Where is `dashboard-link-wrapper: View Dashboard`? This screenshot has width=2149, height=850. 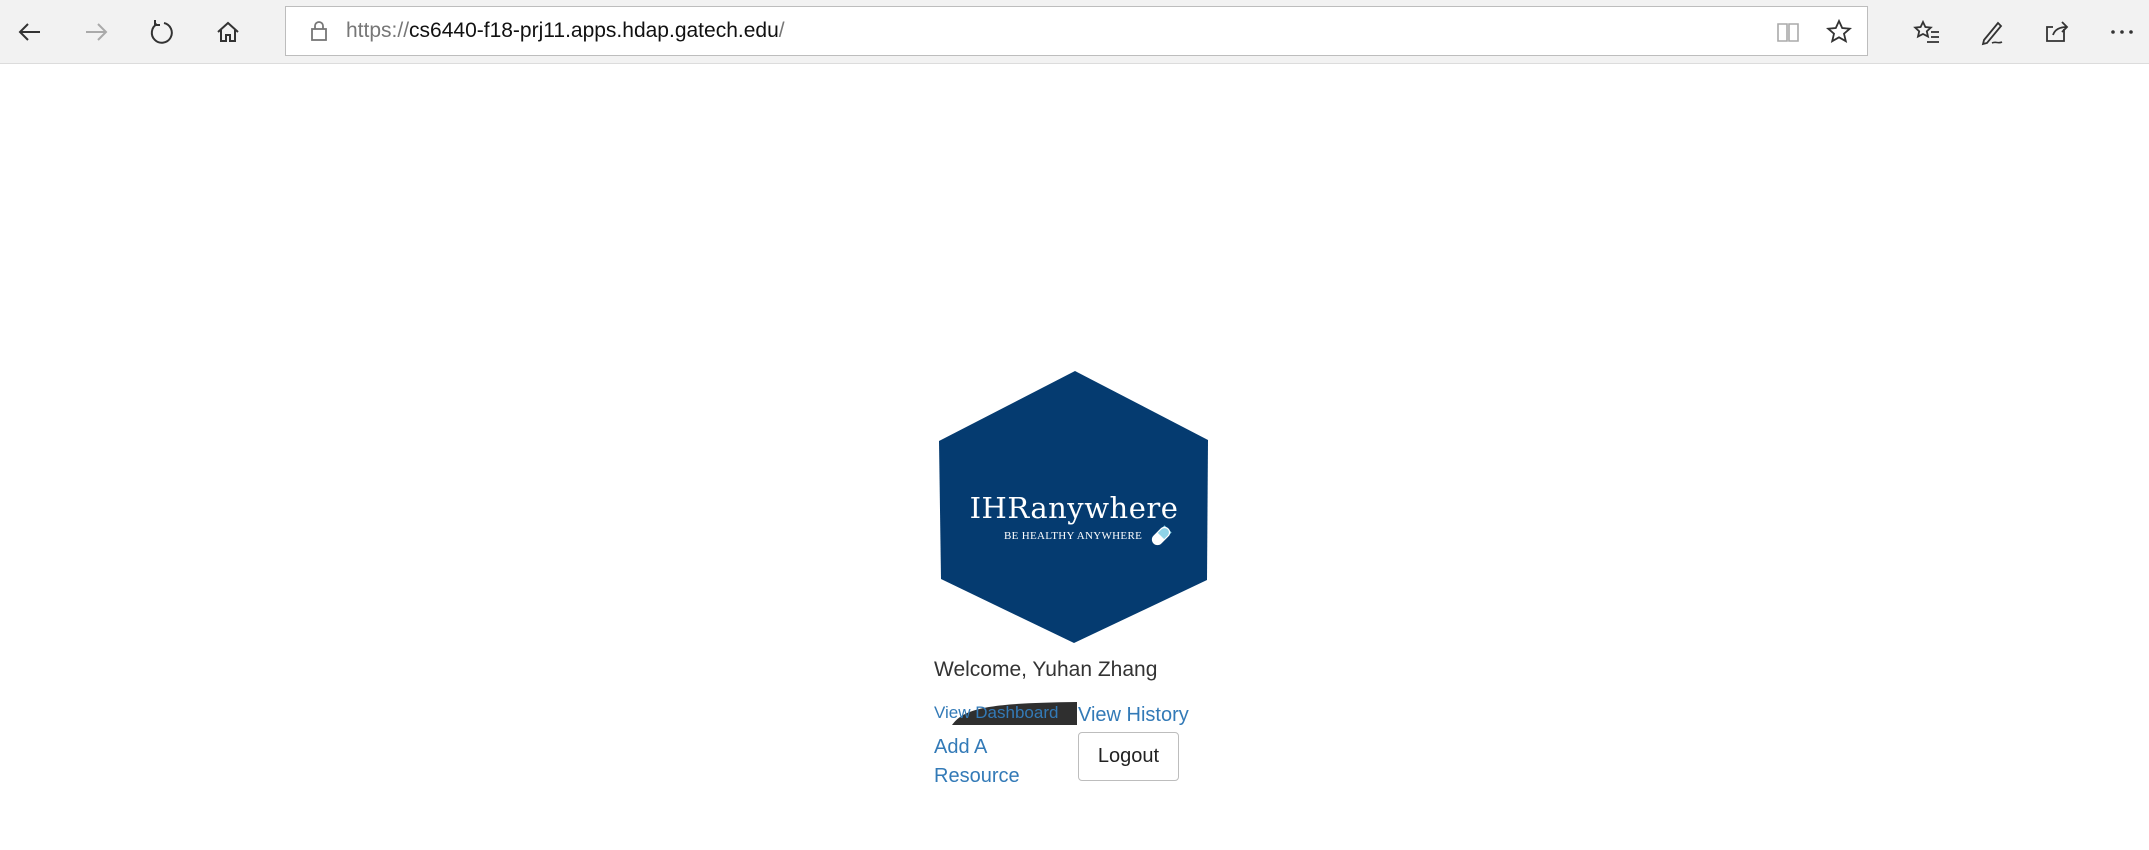
dashboard-link-wrapper: View Dashboard is located at coordinates (1005, 713).